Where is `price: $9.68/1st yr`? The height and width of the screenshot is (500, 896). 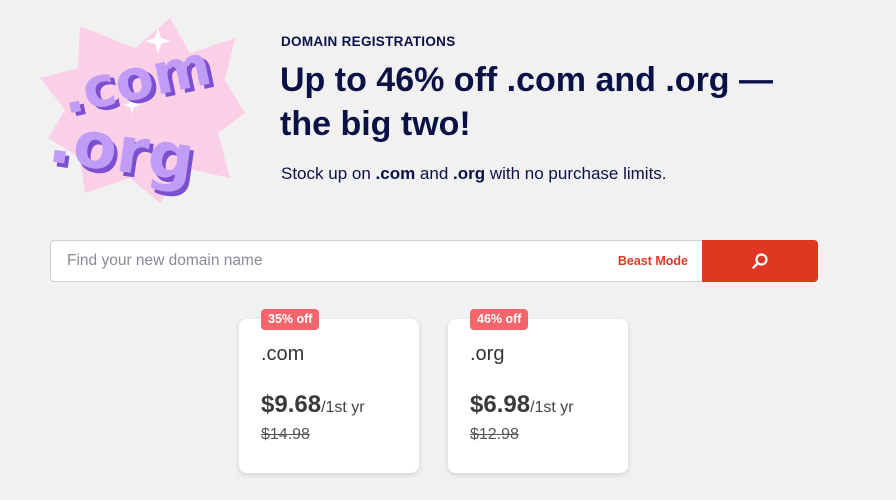 price: $9.68/1st yr is located at coordinates (313, 405).